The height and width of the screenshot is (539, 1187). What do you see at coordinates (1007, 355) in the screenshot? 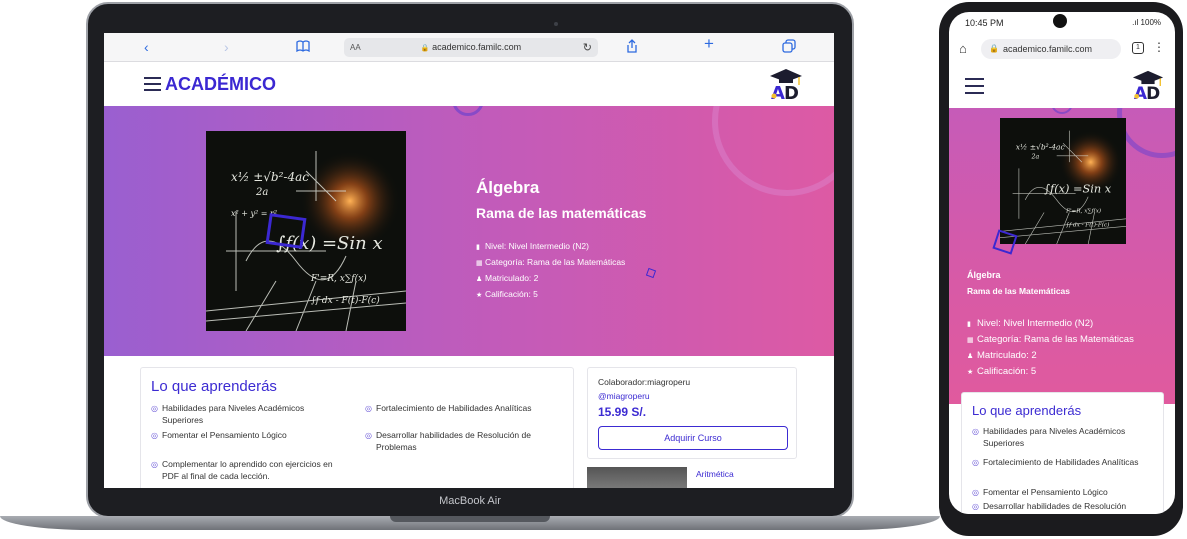
I see `meta-enrolled-text: Matriculado: 2` at bounding box center [1007, 355].